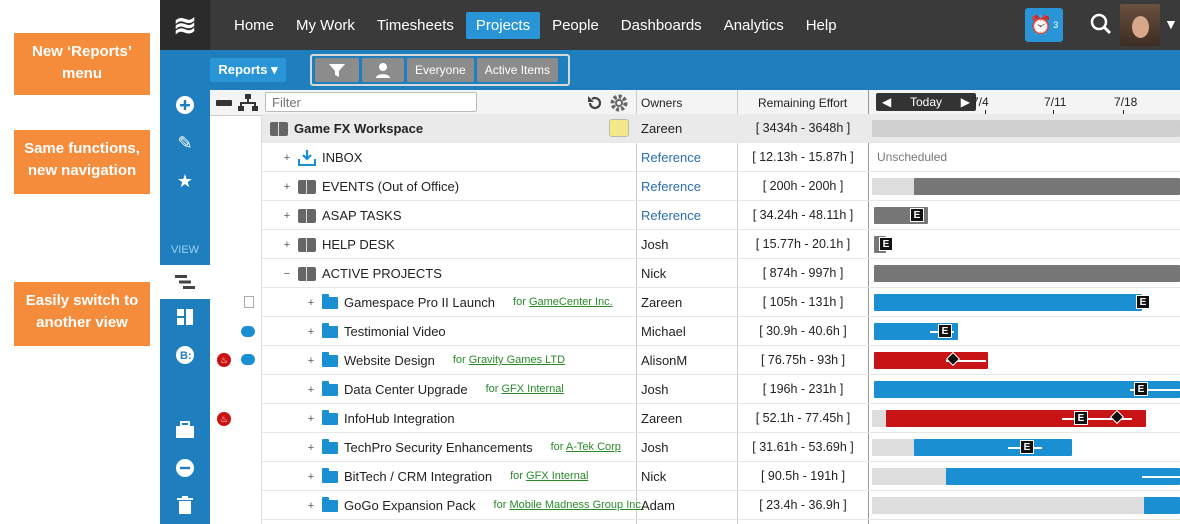 Image resolution: width=1180 pixels, height=524 pixels. I want to click on table-row: − ACTIVE PROJECTS Nick [ 874h - 997h ], so click(721, 273).